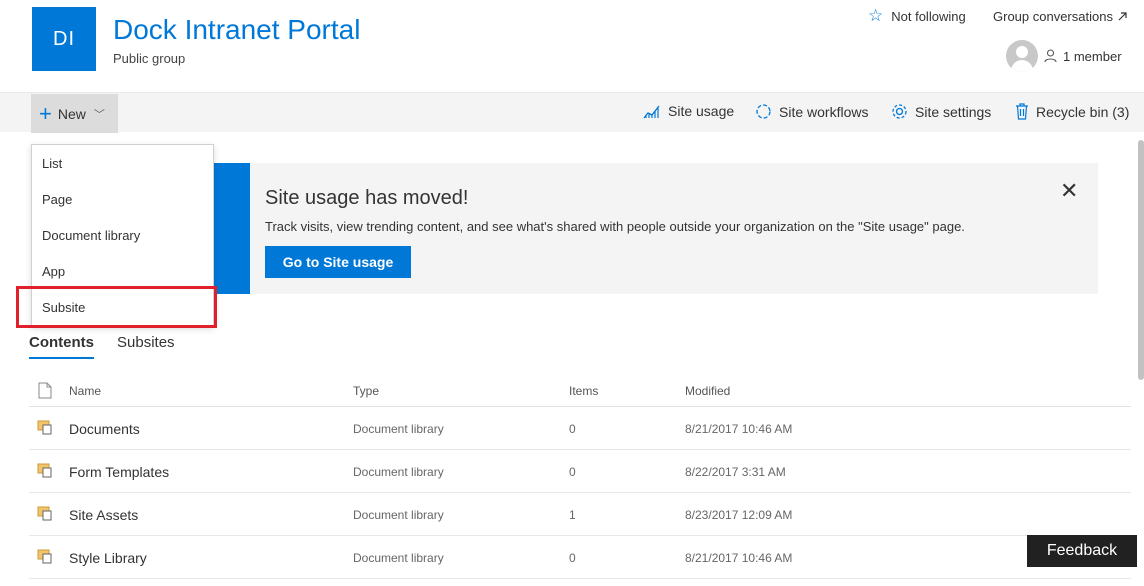 This screenshot has width=1144, height=586. Describe the element at coordinates (1083, 111) in the screenshot. I see `recycle-bin-label: Recycle bin (3)` at that location.